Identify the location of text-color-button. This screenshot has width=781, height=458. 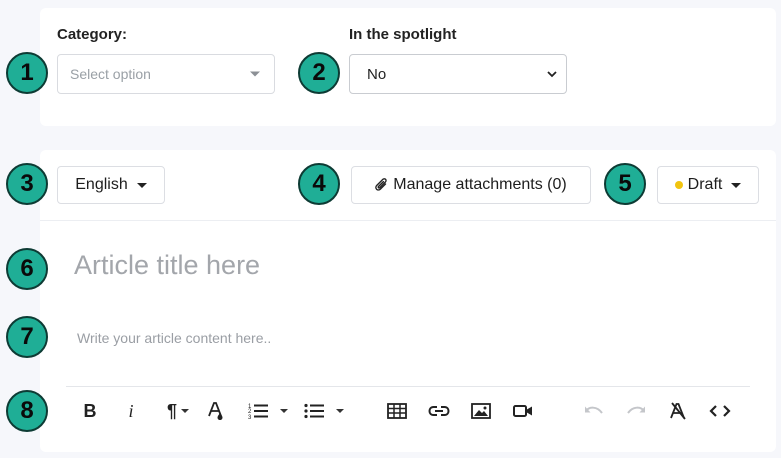
(216, 411).